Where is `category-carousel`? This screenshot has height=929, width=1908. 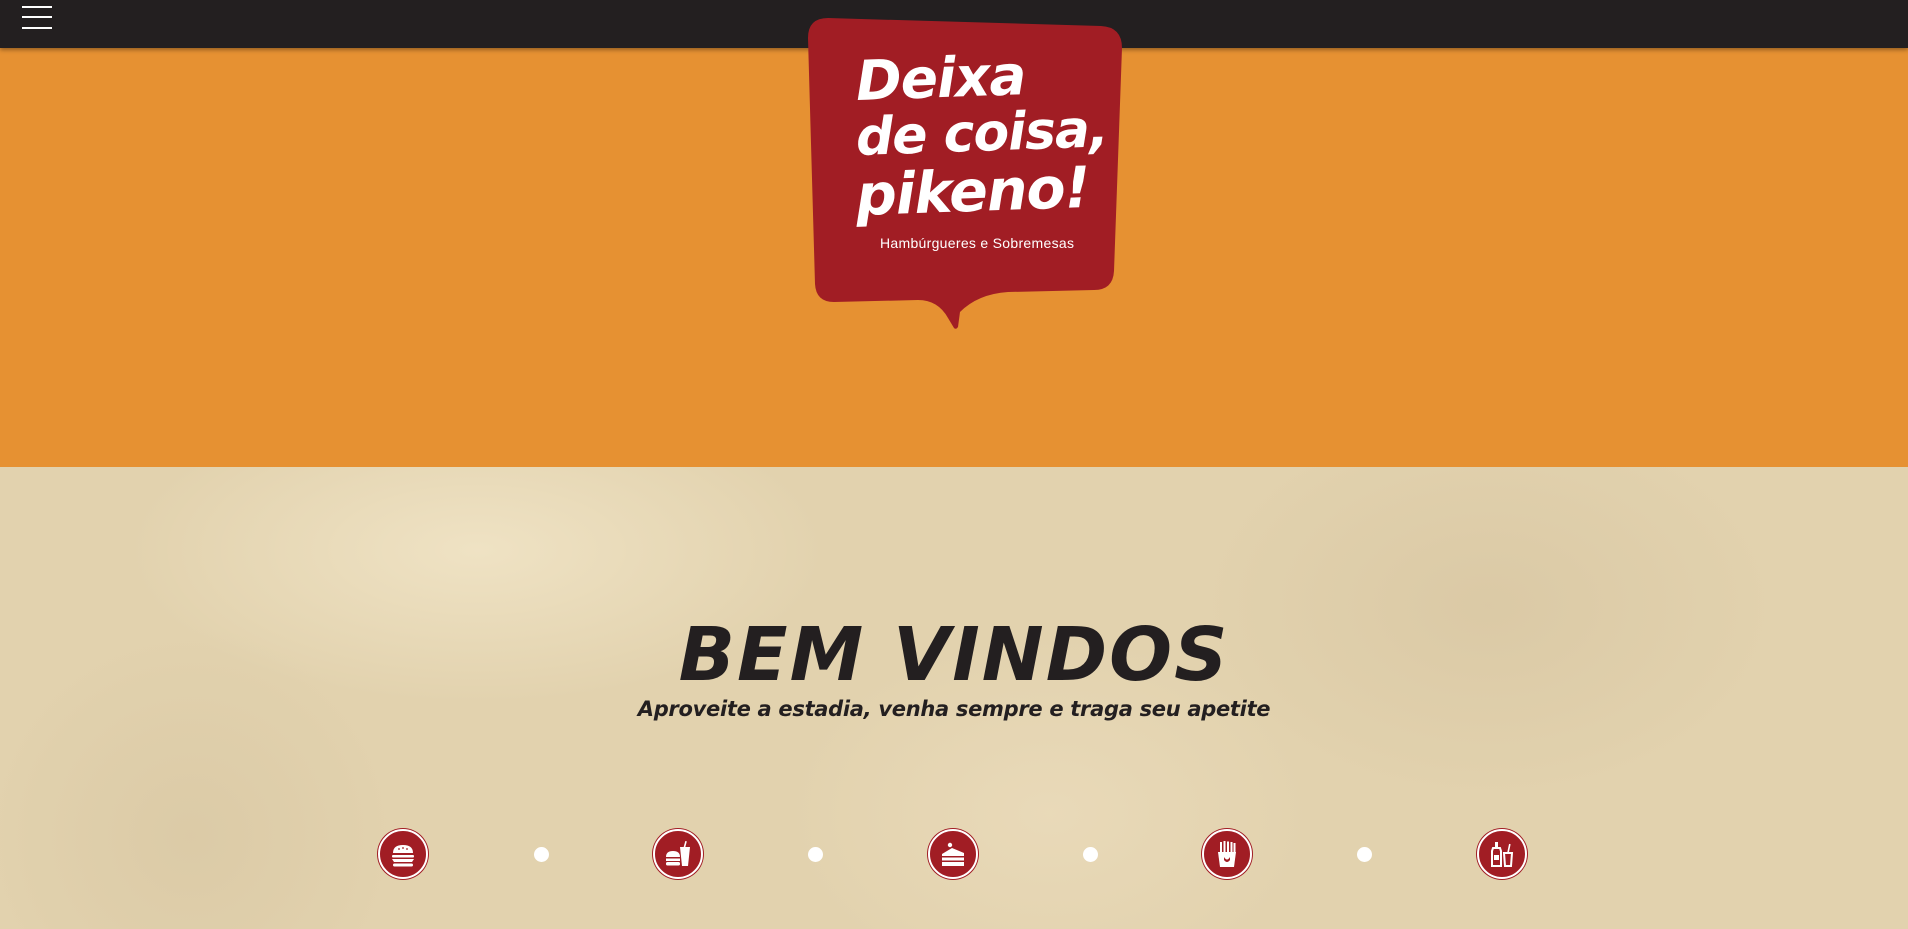
category-carousel is located at coordinates (954, 854).